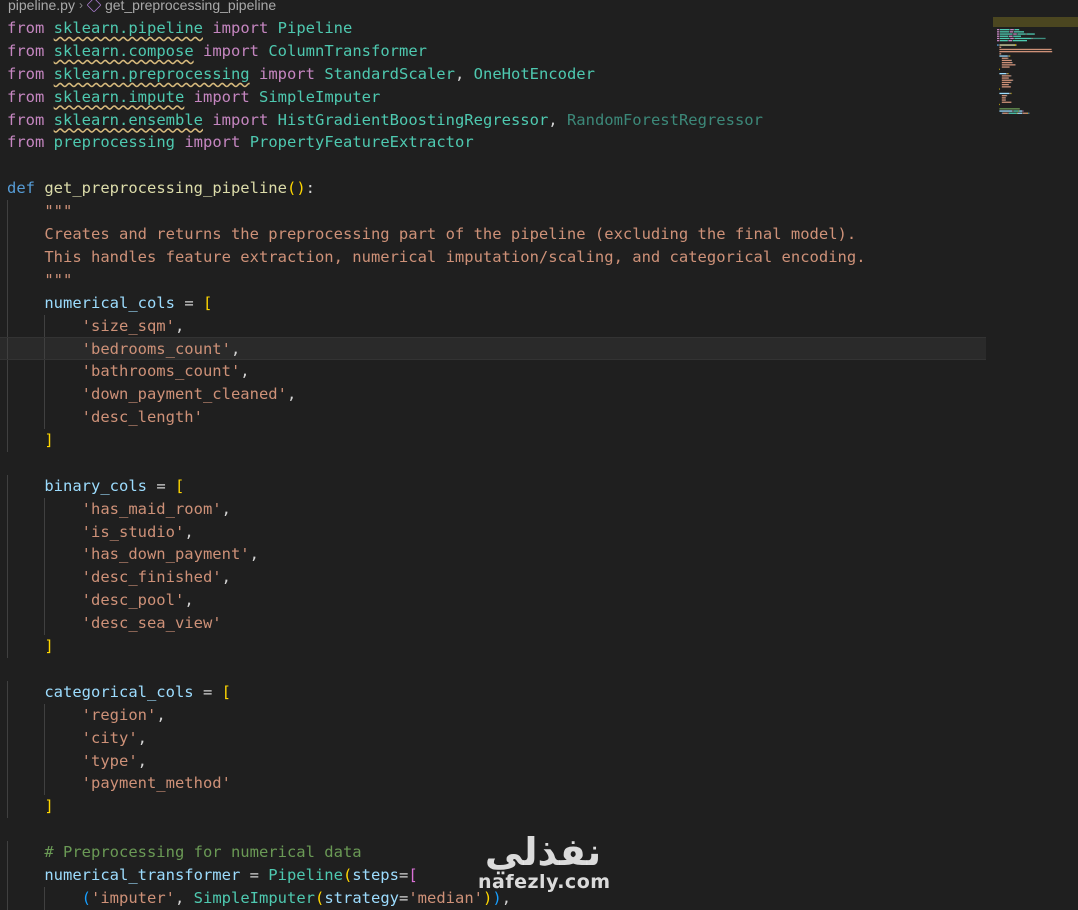 Image resolution: width=1078 pixels, height=910 pixels. I want to click on code-line: 'has_down_payment',, so click(493, 555).